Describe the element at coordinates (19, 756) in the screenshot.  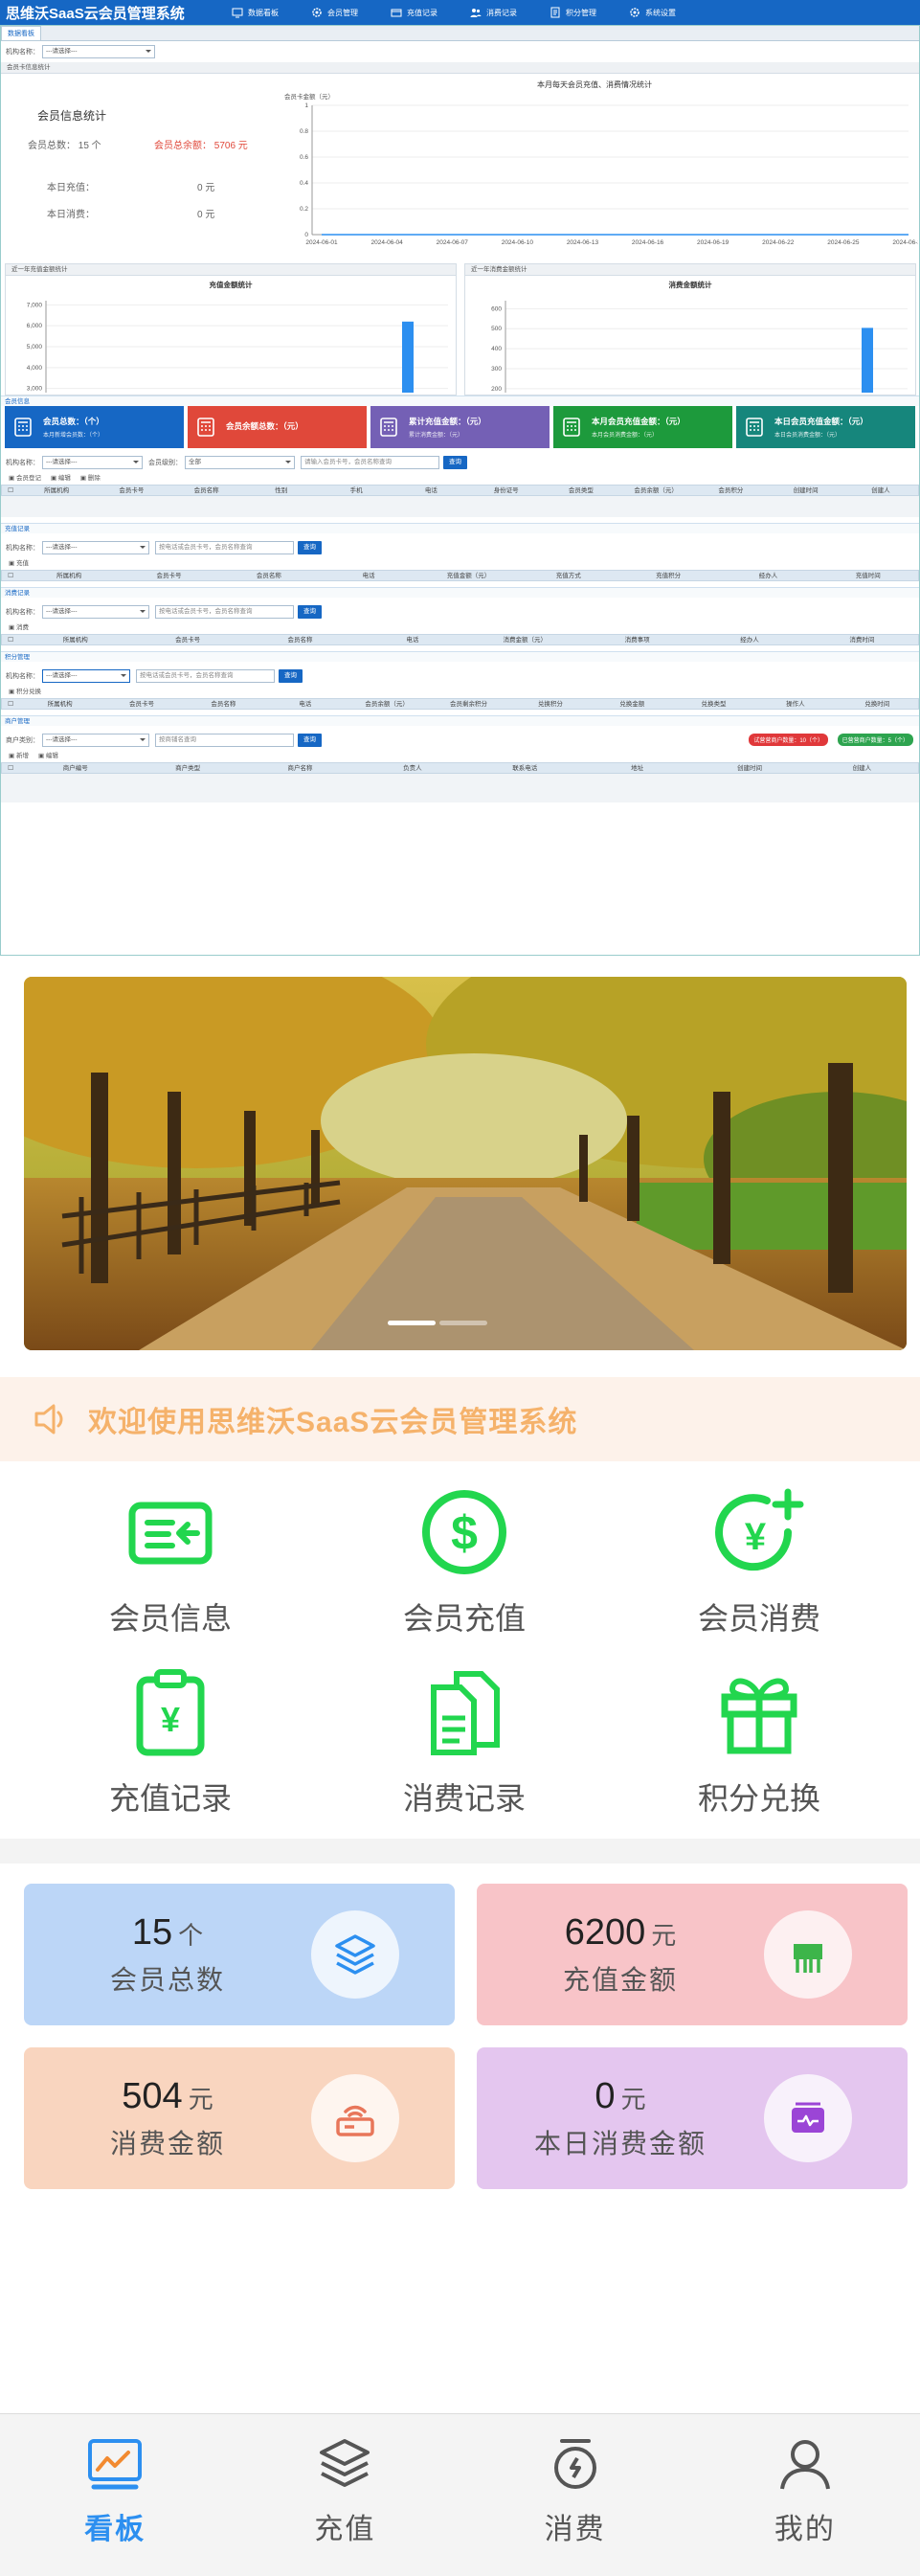
I see `toolbar-button: ▣ 新增` at that location.